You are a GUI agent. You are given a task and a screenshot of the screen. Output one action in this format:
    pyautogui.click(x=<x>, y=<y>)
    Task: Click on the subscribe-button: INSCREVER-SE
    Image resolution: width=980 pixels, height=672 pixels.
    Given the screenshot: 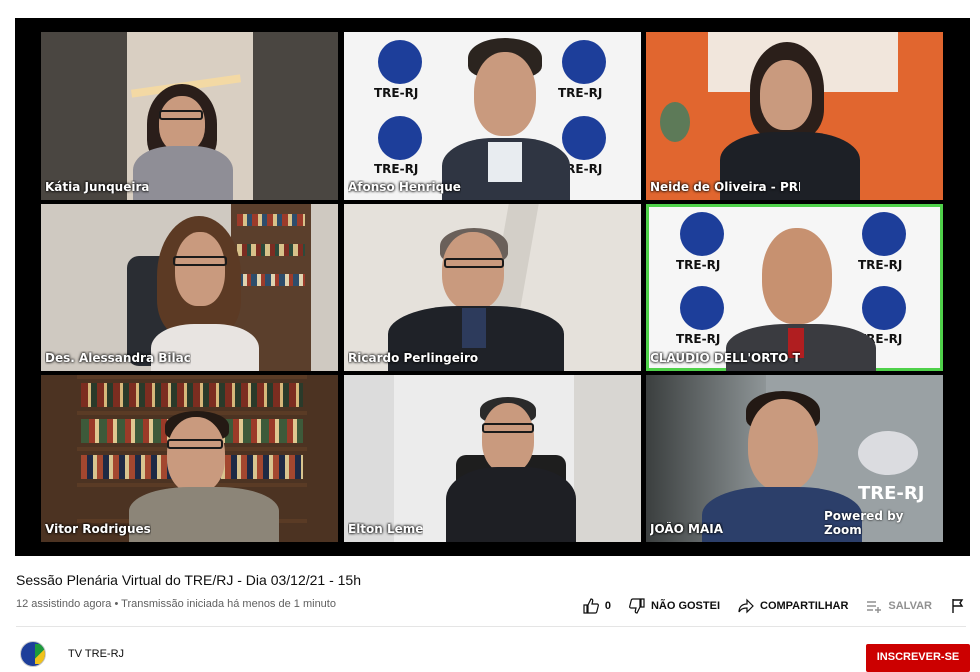 What is the action you would take?
    pyautogui.click(x=918, y=658)
    